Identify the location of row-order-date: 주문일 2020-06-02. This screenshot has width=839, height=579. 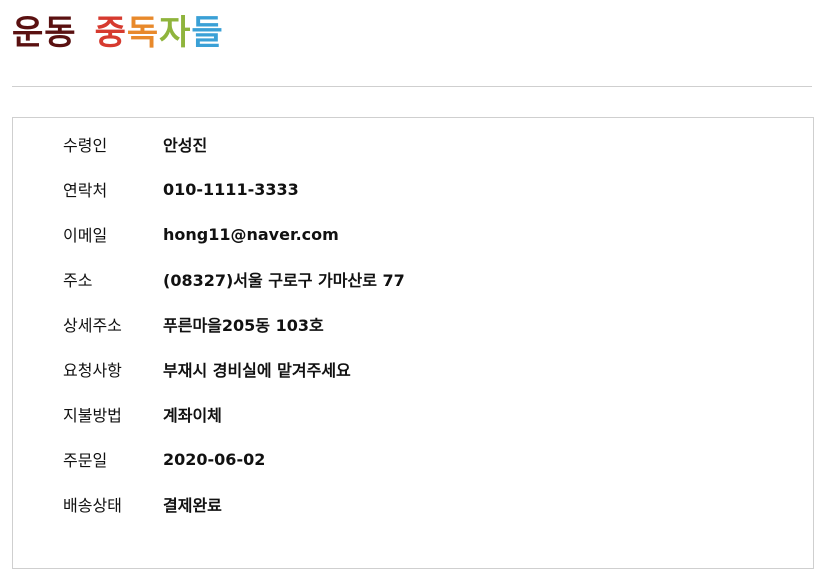
(164, 459).